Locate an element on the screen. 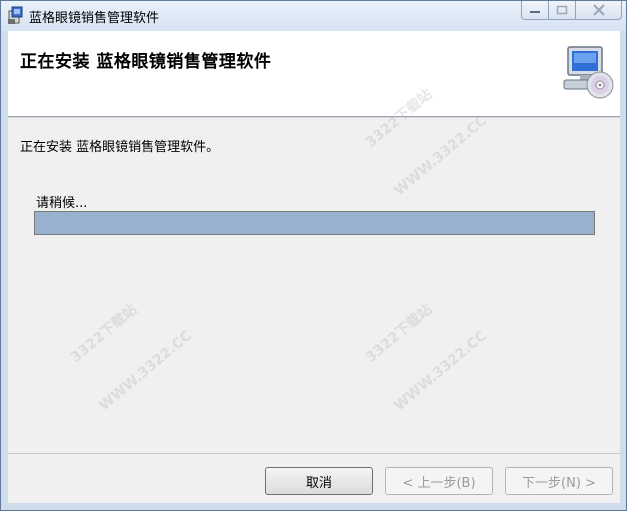 The width and height of the screenshot is (627, 511). close-button is located at coordinates (599, 10).